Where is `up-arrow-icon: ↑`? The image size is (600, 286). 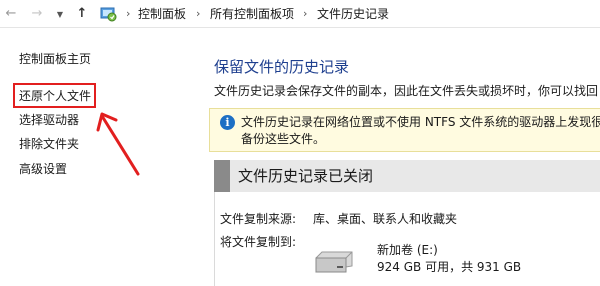 up-arrow-icon: ↑ is located at coordinates (82, 14).